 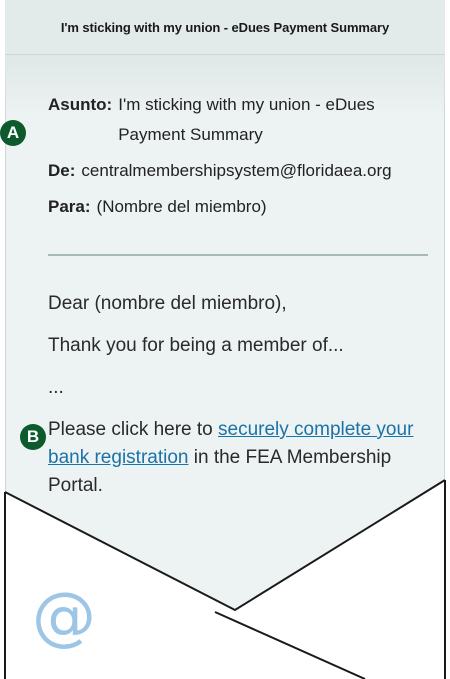 I want to click on greeting: Dear (nombre del miembro),, so click(x=167, y=303).